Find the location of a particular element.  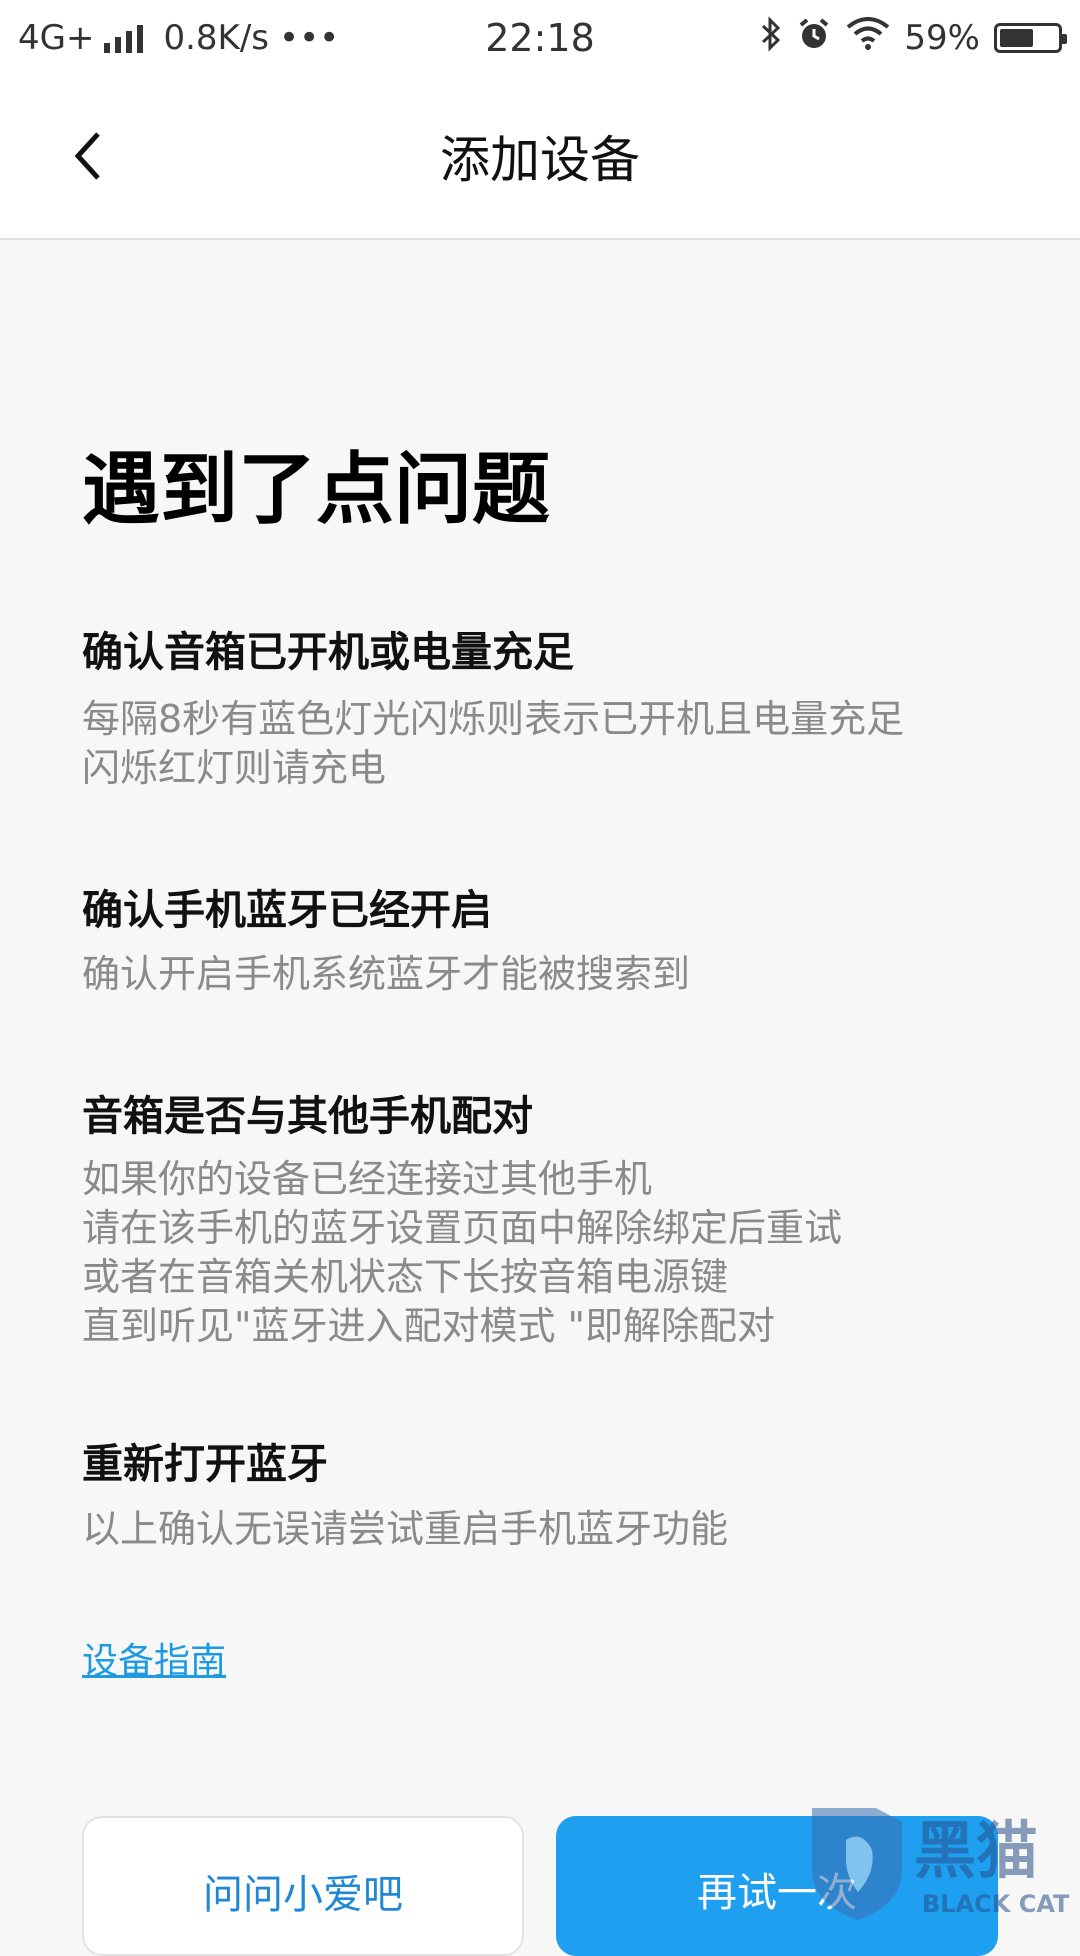

desc-line: 每隔8秒有蓝色灯光闪烁则表示已开机且电量充足 is located at coordinates (493, 719).